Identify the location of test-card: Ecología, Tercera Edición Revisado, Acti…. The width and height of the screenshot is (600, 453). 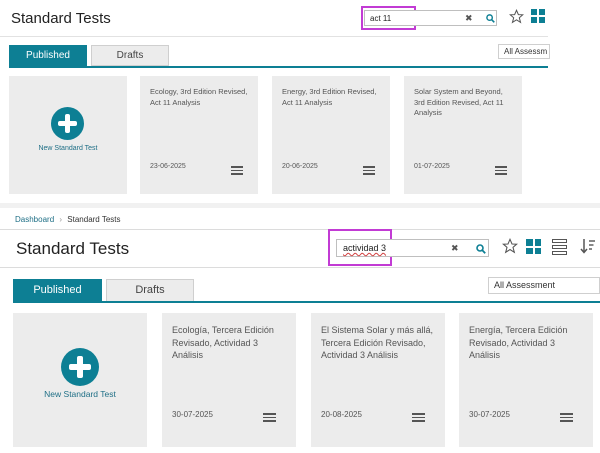
(229, 380).